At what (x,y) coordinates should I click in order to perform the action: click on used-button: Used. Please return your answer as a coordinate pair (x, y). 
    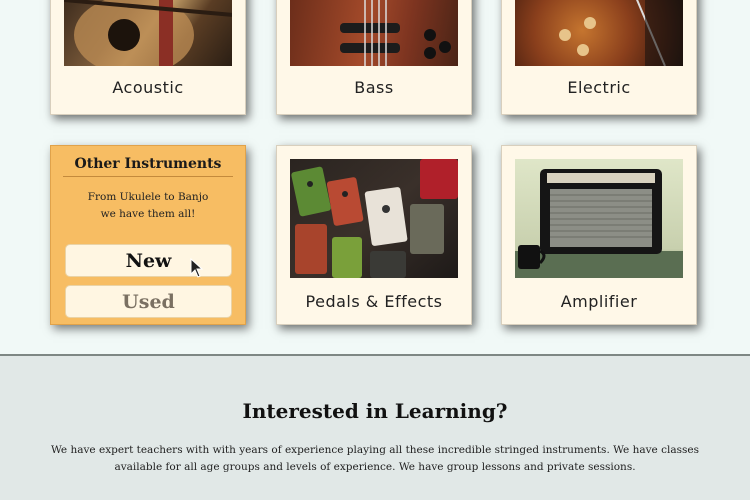
    Looking at the image, I should click on (148, 301).